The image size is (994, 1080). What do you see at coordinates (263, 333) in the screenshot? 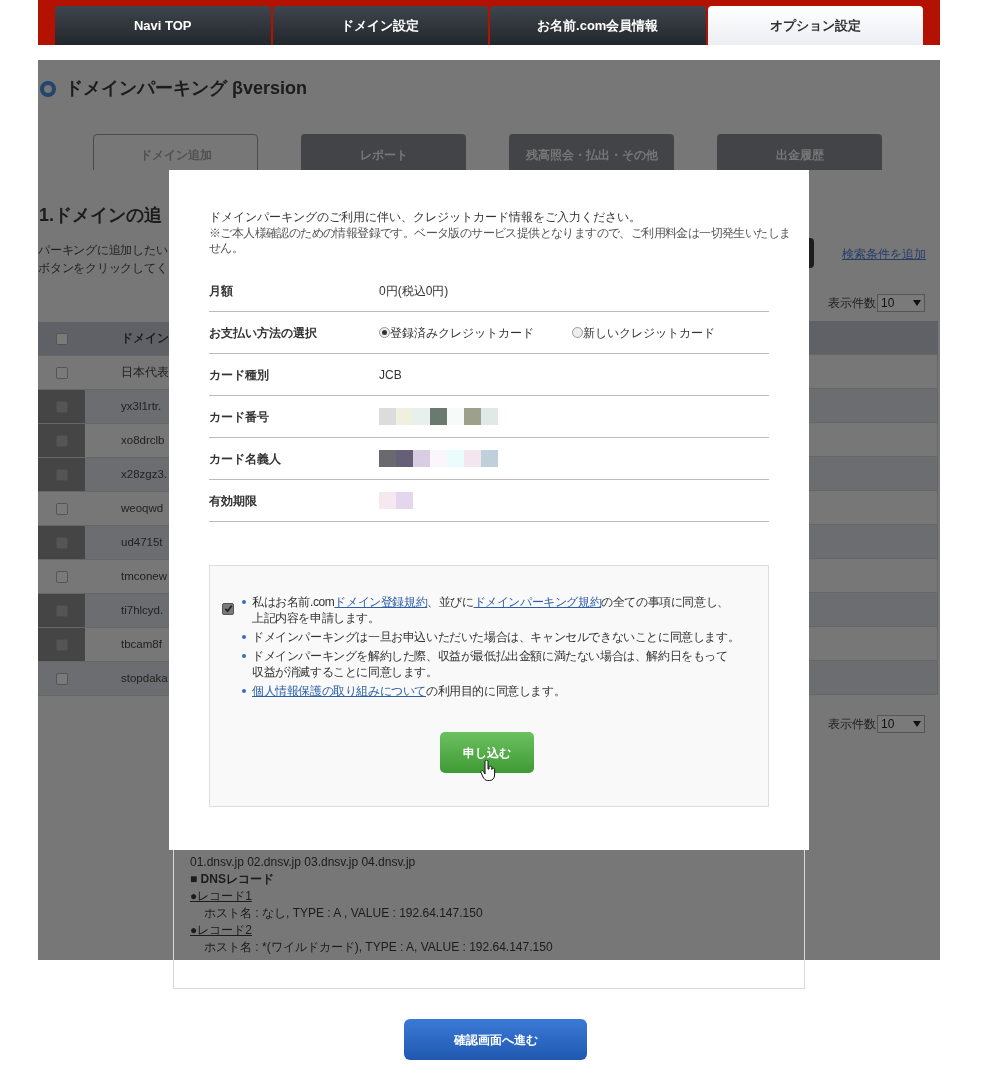
I see `field-label: お支払い方法の選択` at bounding box center [263, 333].